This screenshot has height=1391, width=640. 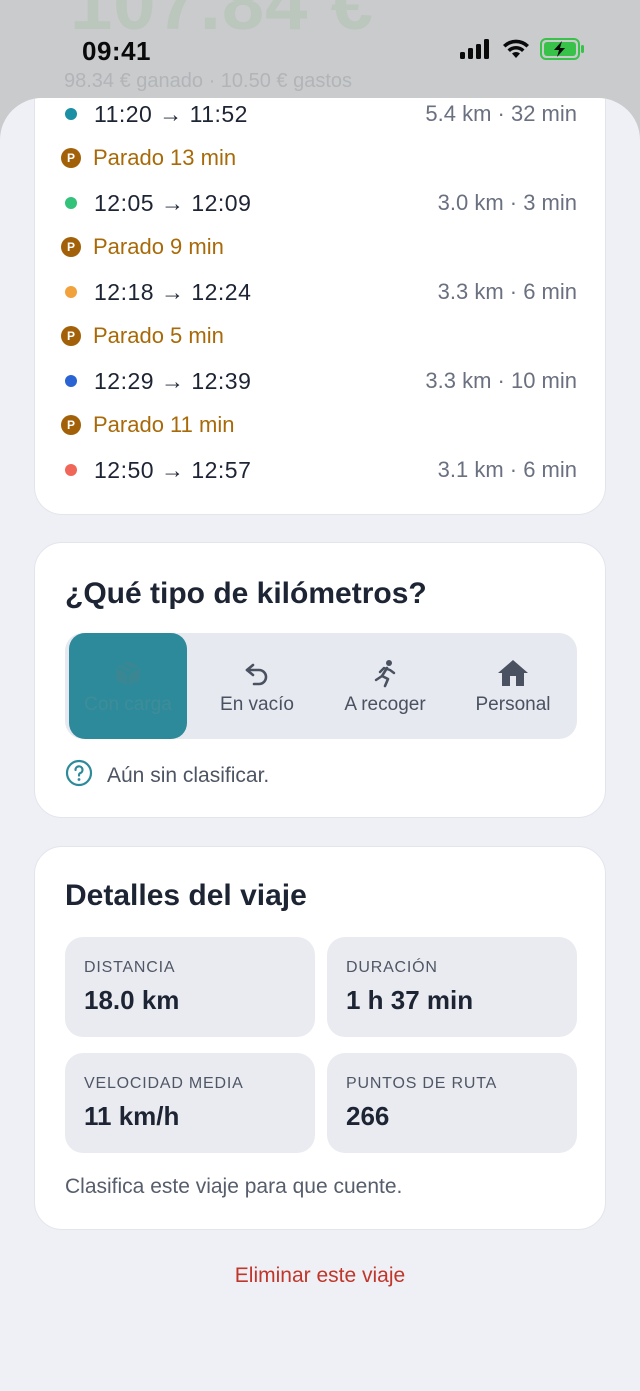 What do you see at coordinates (320, 1276) in the screenshot?
I see `delete-trip-button: Eliminar este viaje` at bounding box center [320, 1276].